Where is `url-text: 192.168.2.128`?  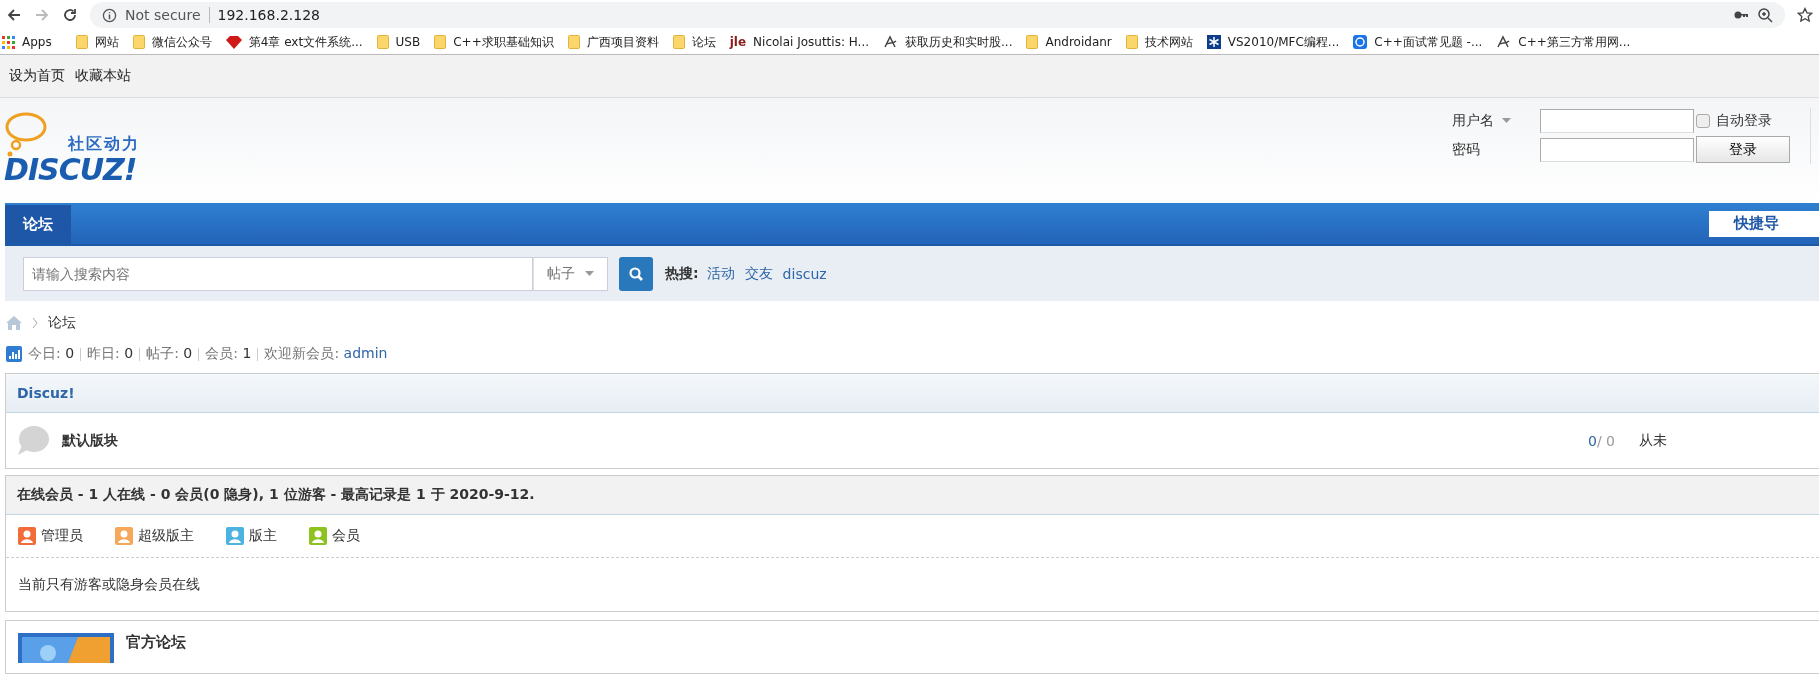
url-text: 192.168.2.128 is located at coordinates (268, 15).